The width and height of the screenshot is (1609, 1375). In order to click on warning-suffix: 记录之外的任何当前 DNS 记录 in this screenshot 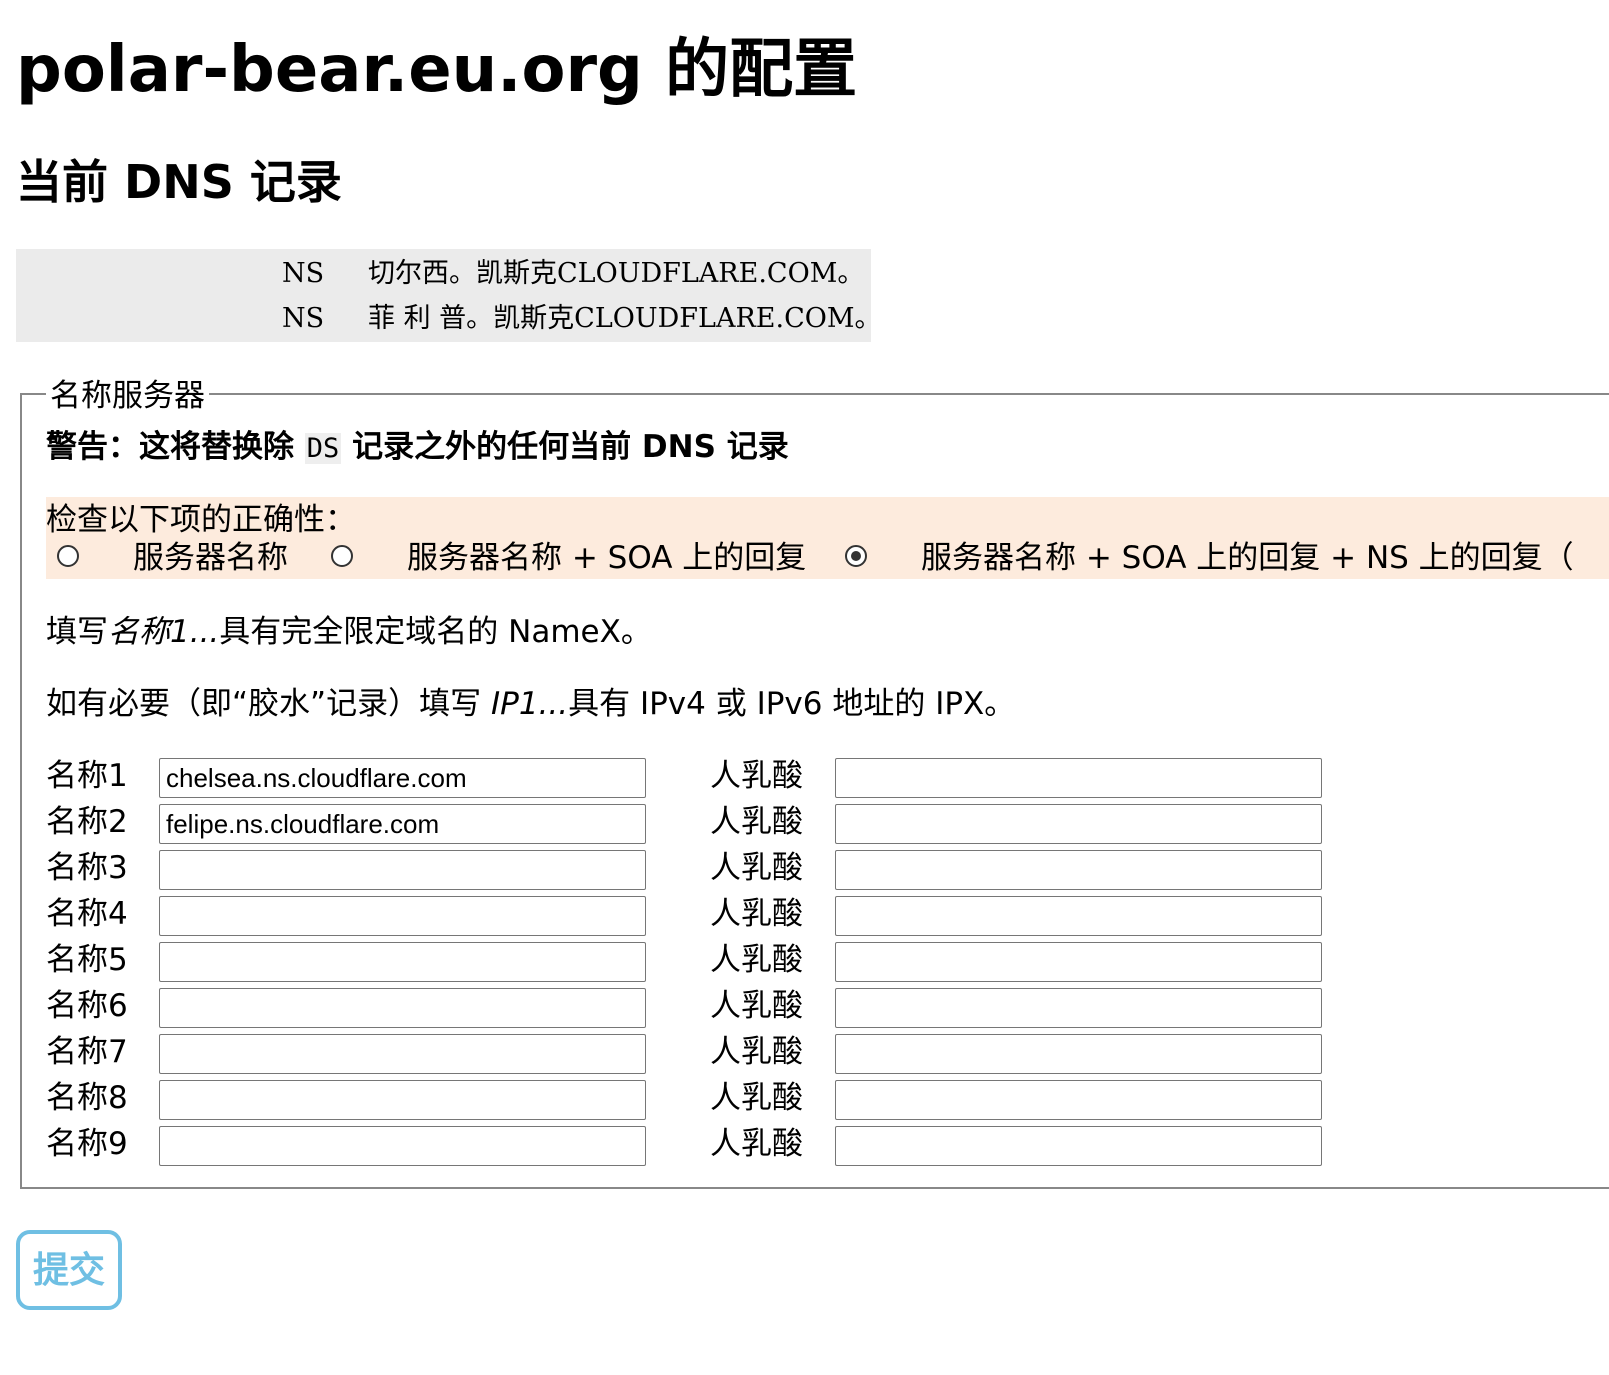, I will do `click(565, 447)`.